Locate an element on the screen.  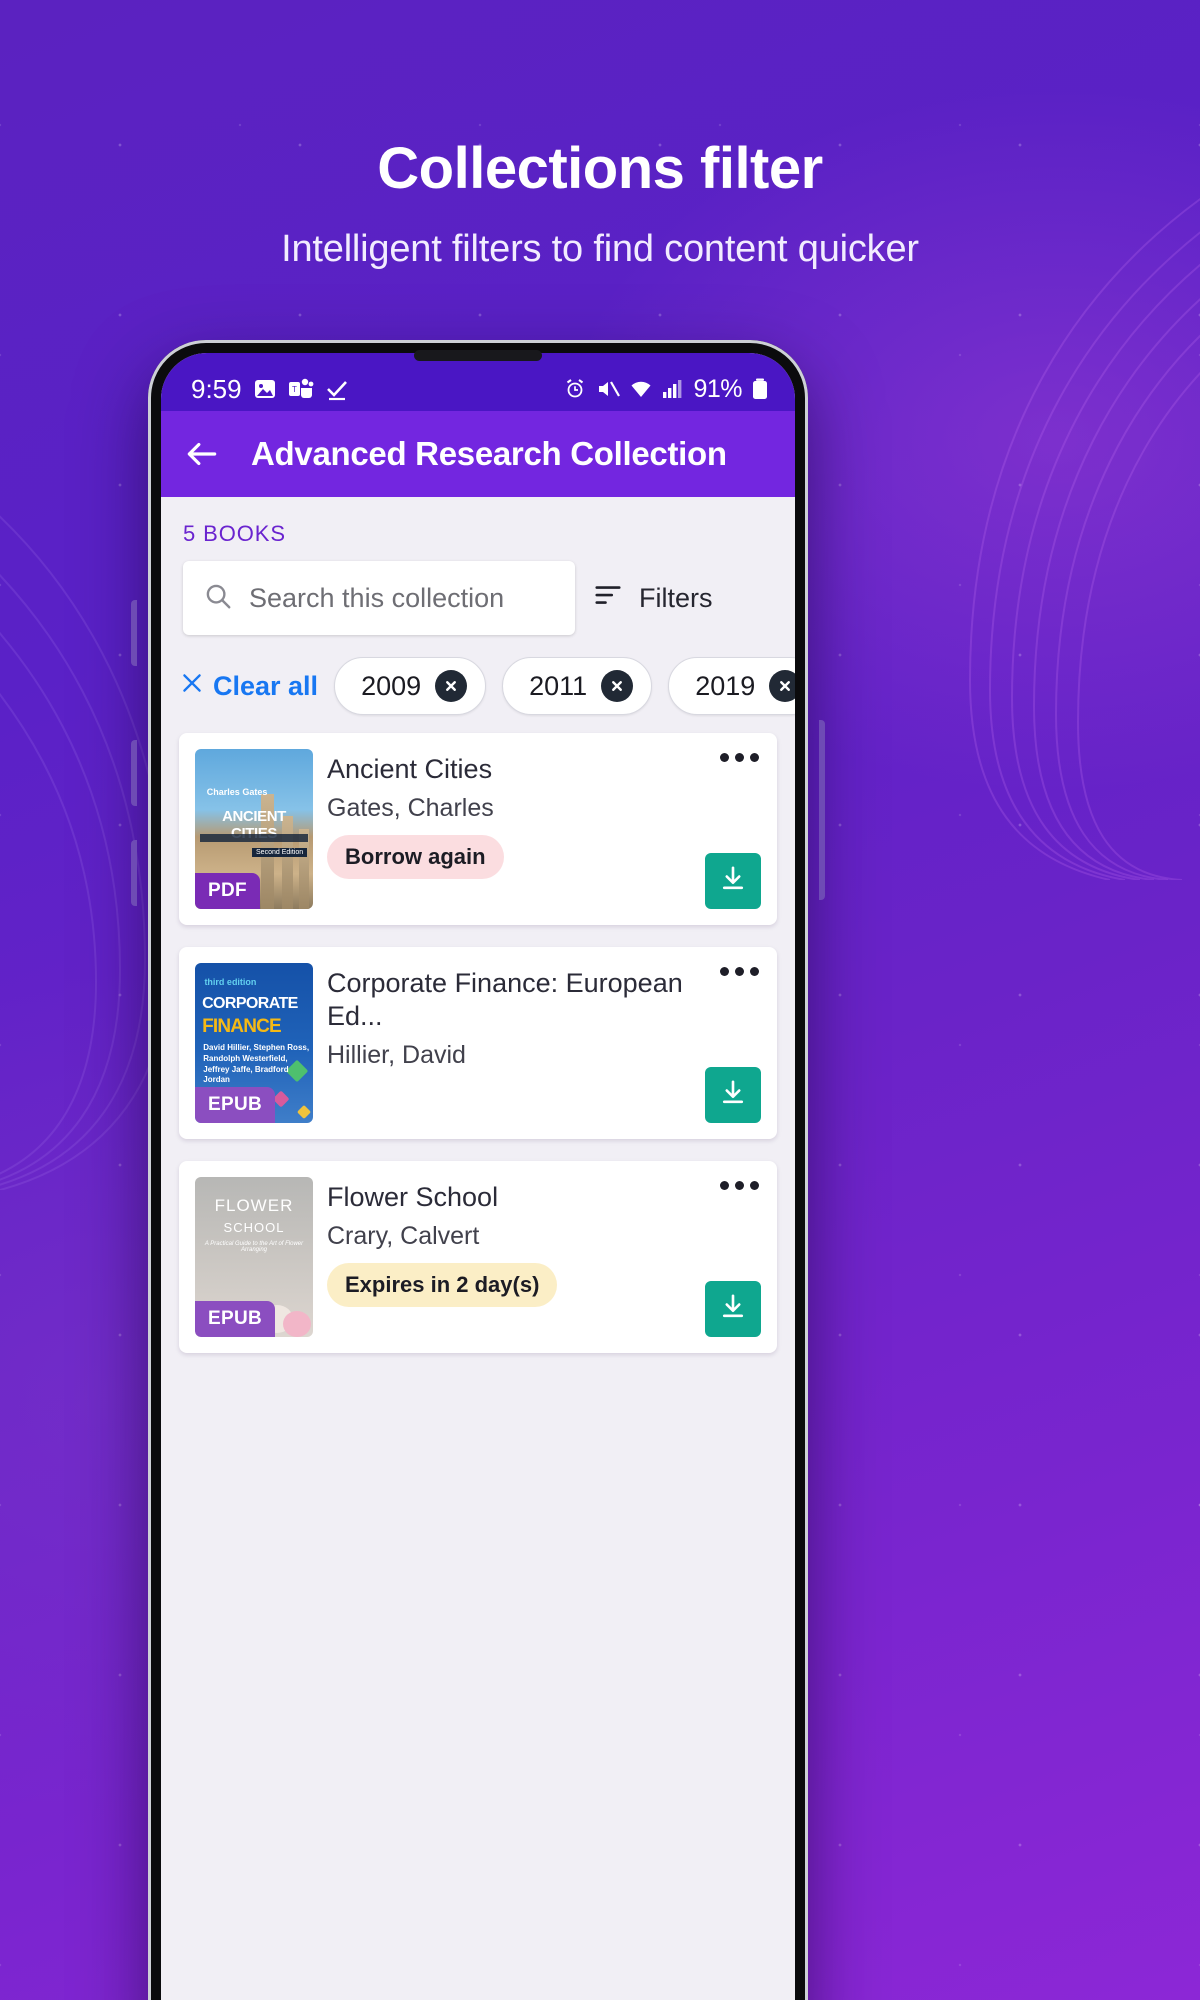
cover-title-line-2: FINANCE is located at coordinates (242, 1026).